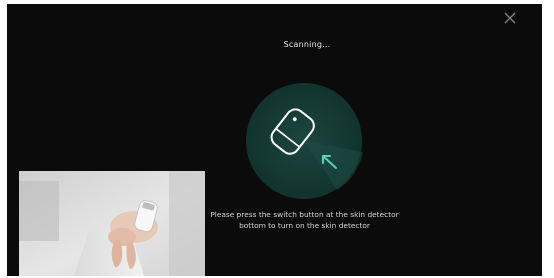 This screenshot has height=278, width=554. I want to click on scan-illustration, so click(304, 141).